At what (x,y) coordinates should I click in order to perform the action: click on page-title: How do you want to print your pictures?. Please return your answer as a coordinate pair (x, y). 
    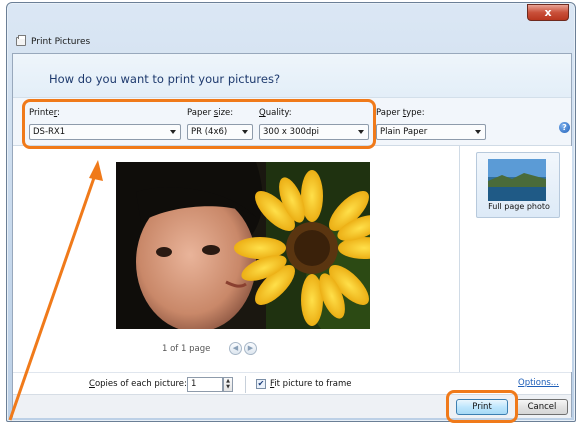
    Looking at the image, I should click on (165, 79).